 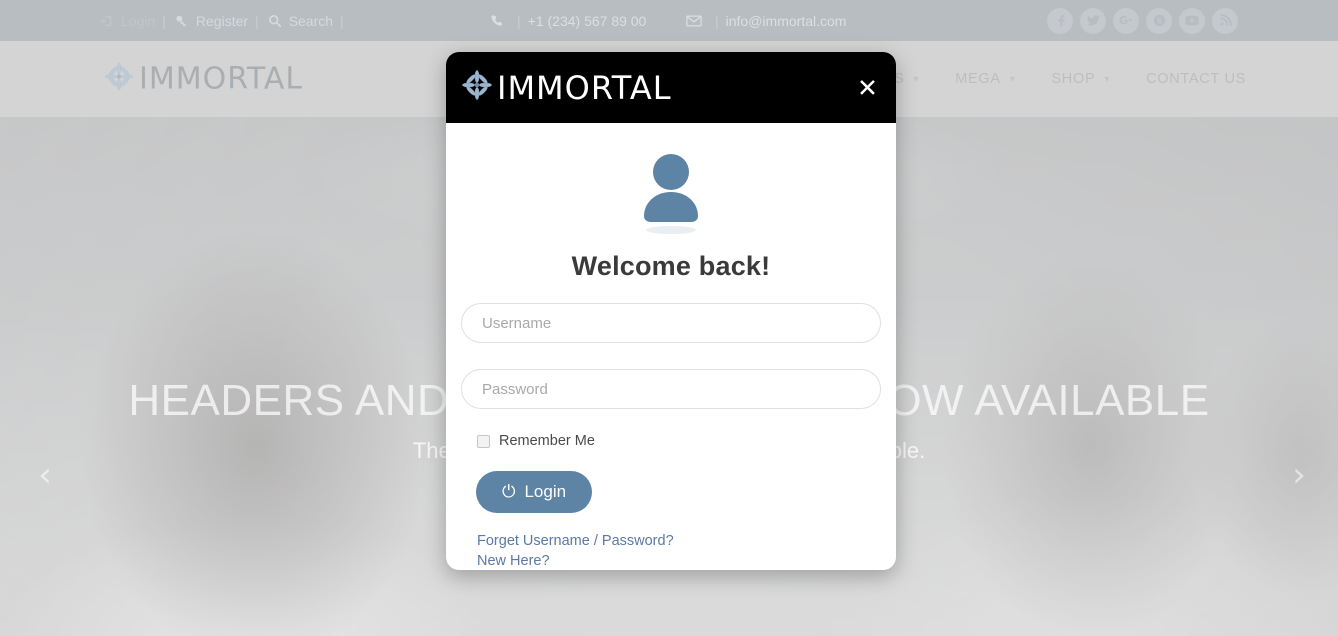 I want to click on modal-logo: IMMORTAL, so click(x=567, y=88).